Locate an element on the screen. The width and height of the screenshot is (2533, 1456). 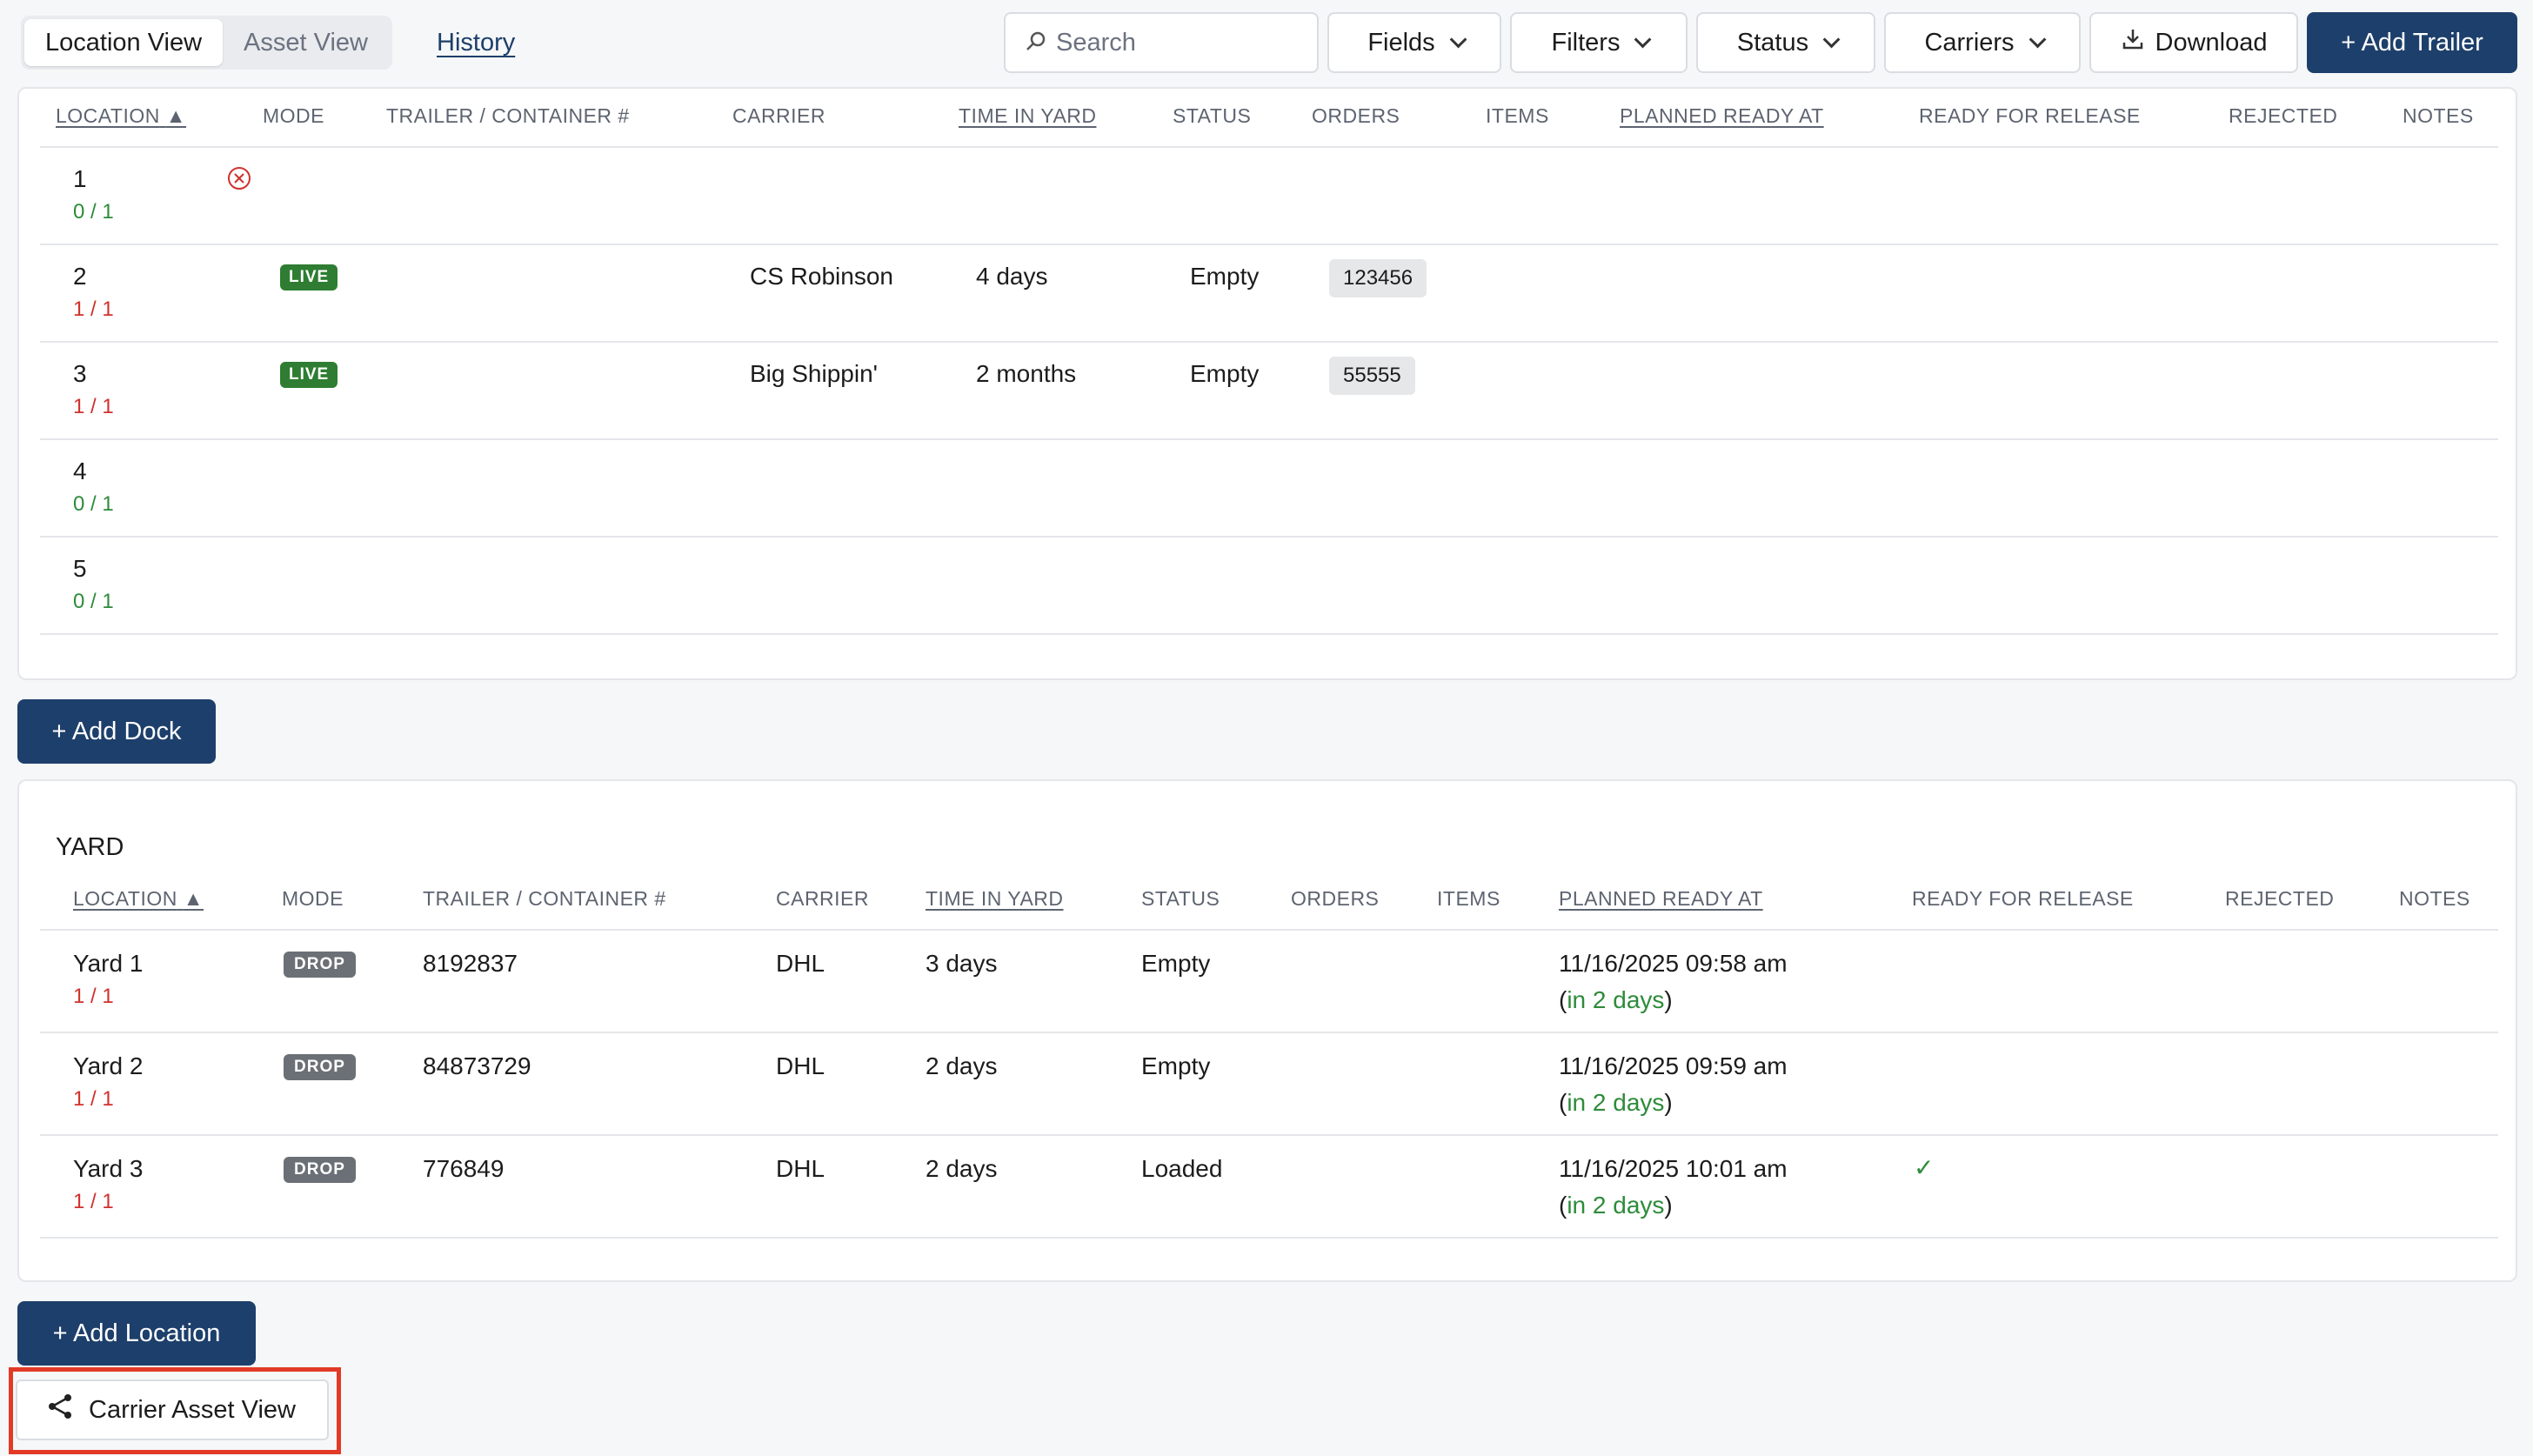
row-trailer: 8192837 is located at coordinates (471, 963).